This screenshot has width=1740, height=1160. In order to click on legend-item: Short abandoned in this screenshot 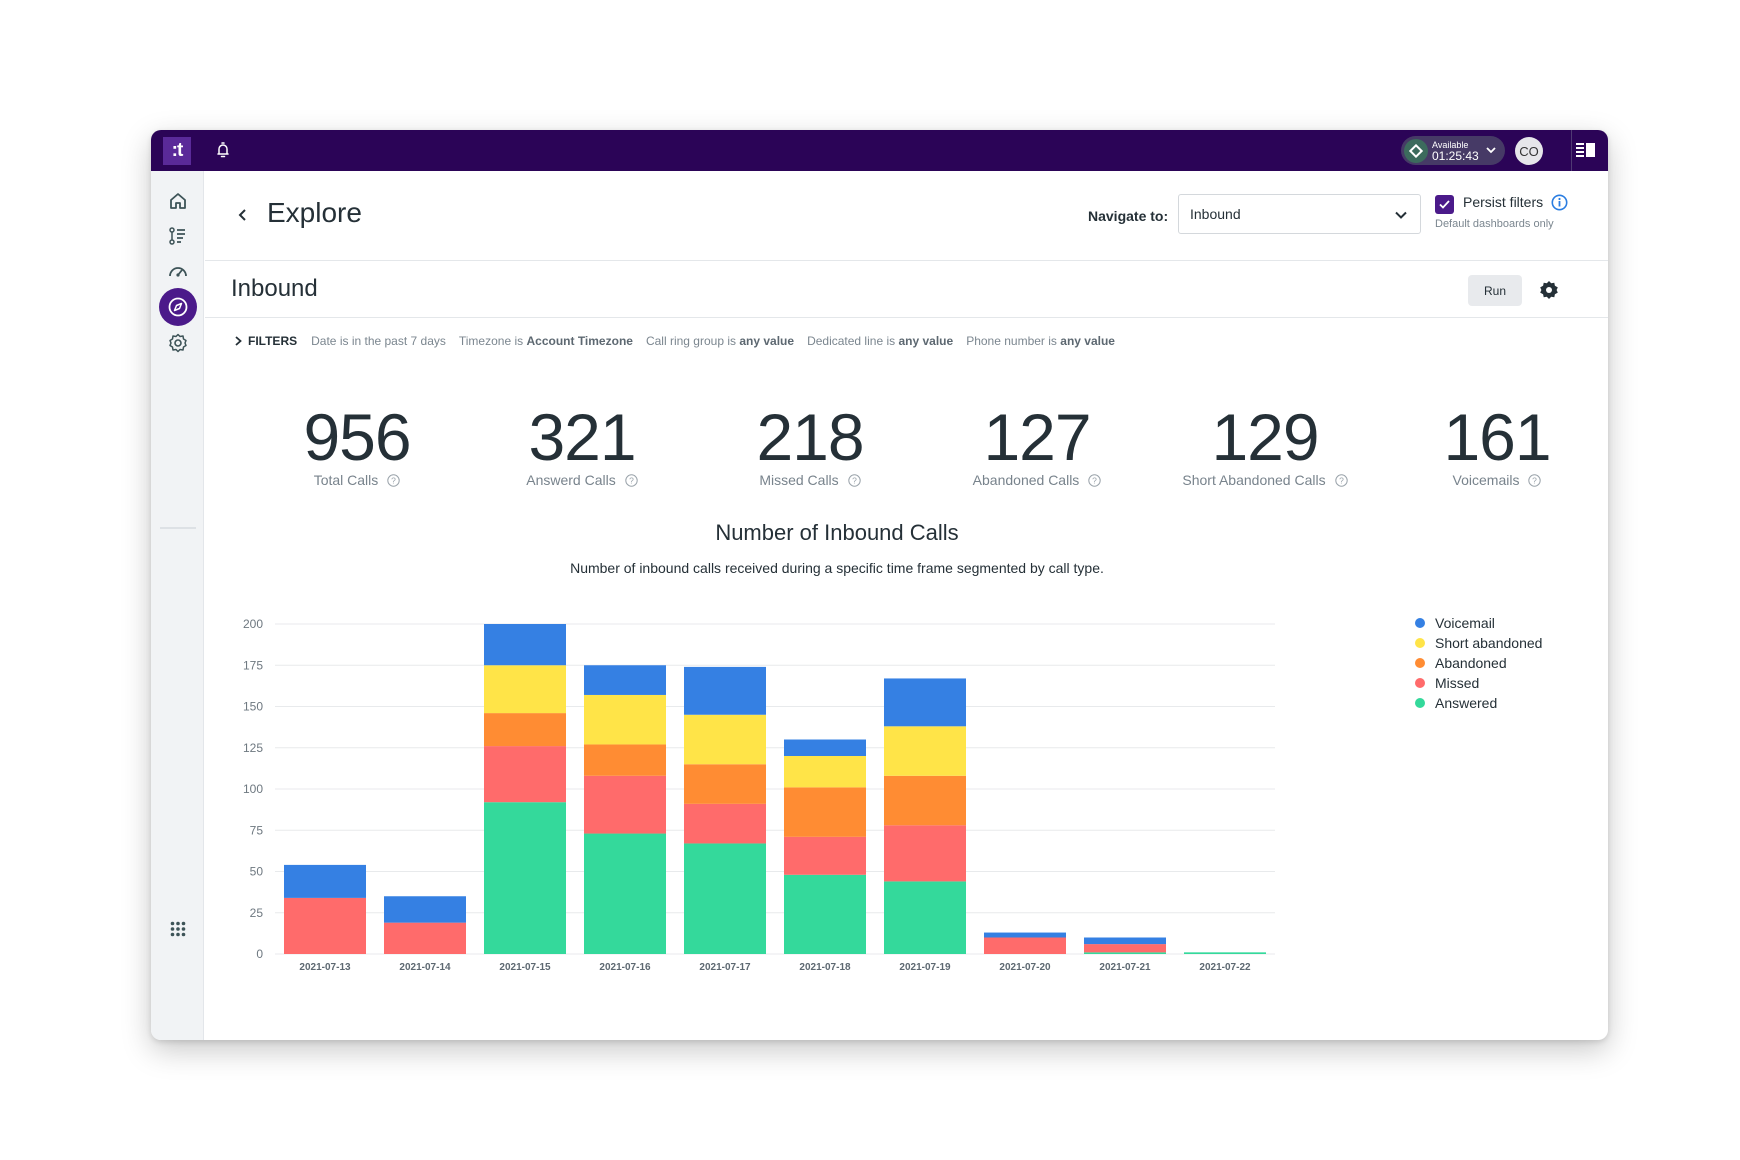, I will do `click(1478, 643)`.